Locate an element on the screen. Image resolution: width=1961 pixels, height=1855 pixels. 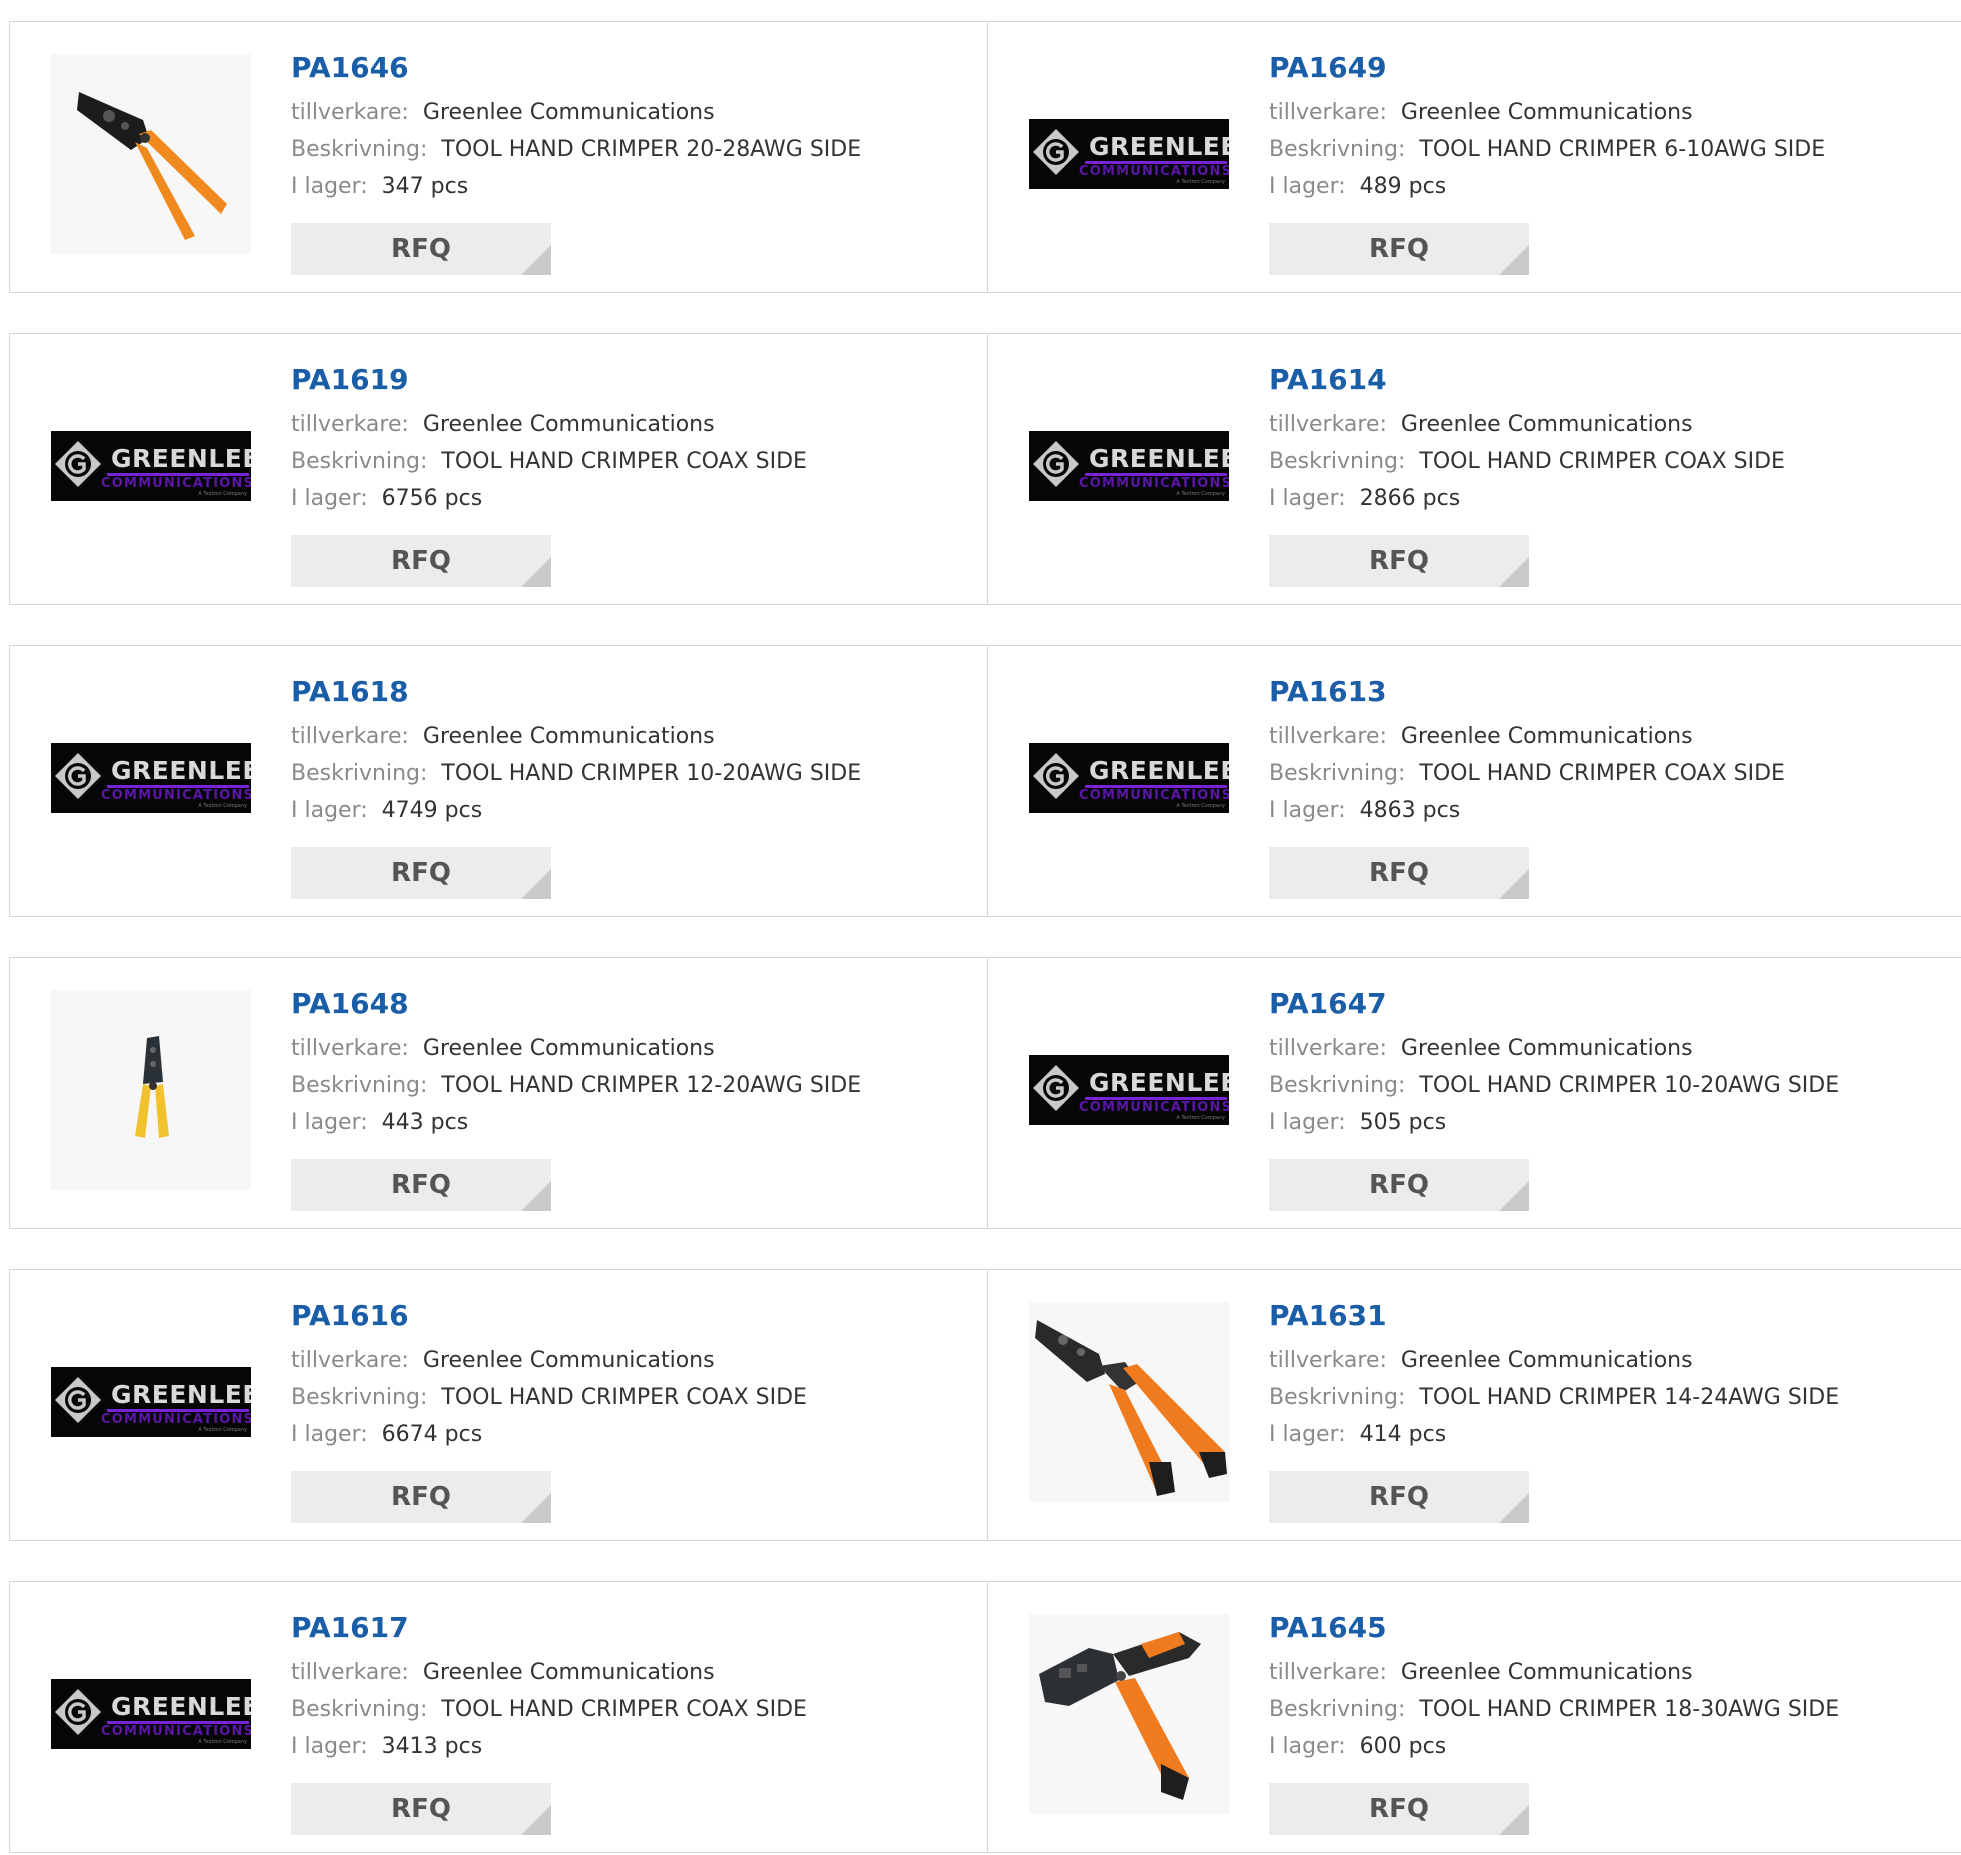
stock-value: 414 pcs is located at coordinates (1403, 1434).